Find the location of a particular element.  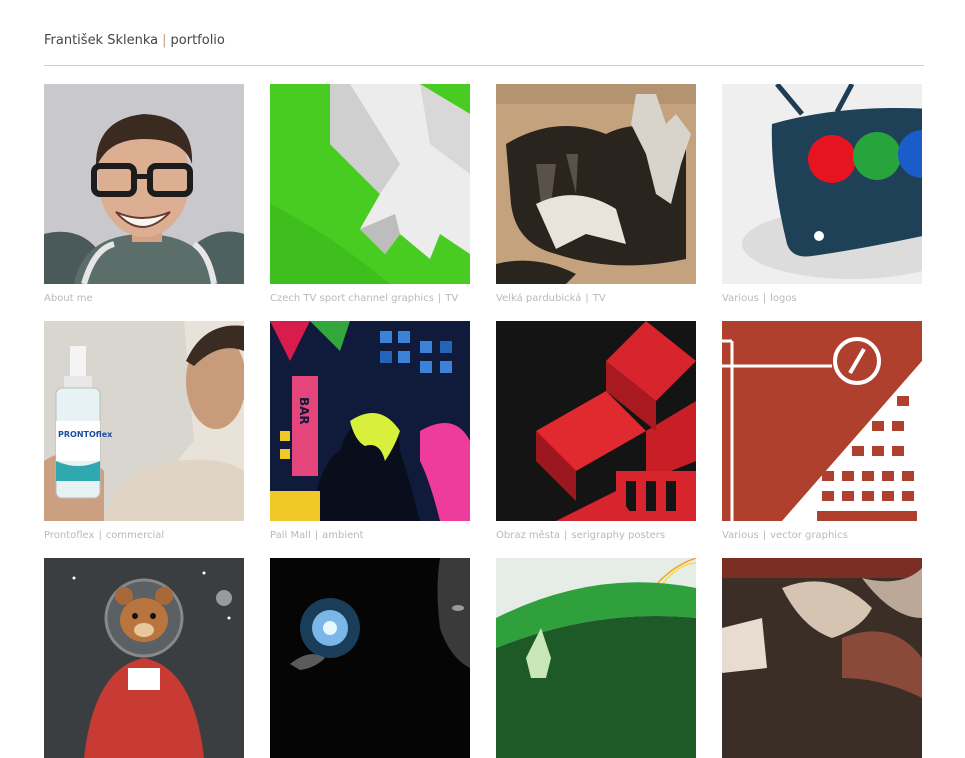

caption-pall-mall: Pall Mall | ambient is located at coordinates (317, 535).